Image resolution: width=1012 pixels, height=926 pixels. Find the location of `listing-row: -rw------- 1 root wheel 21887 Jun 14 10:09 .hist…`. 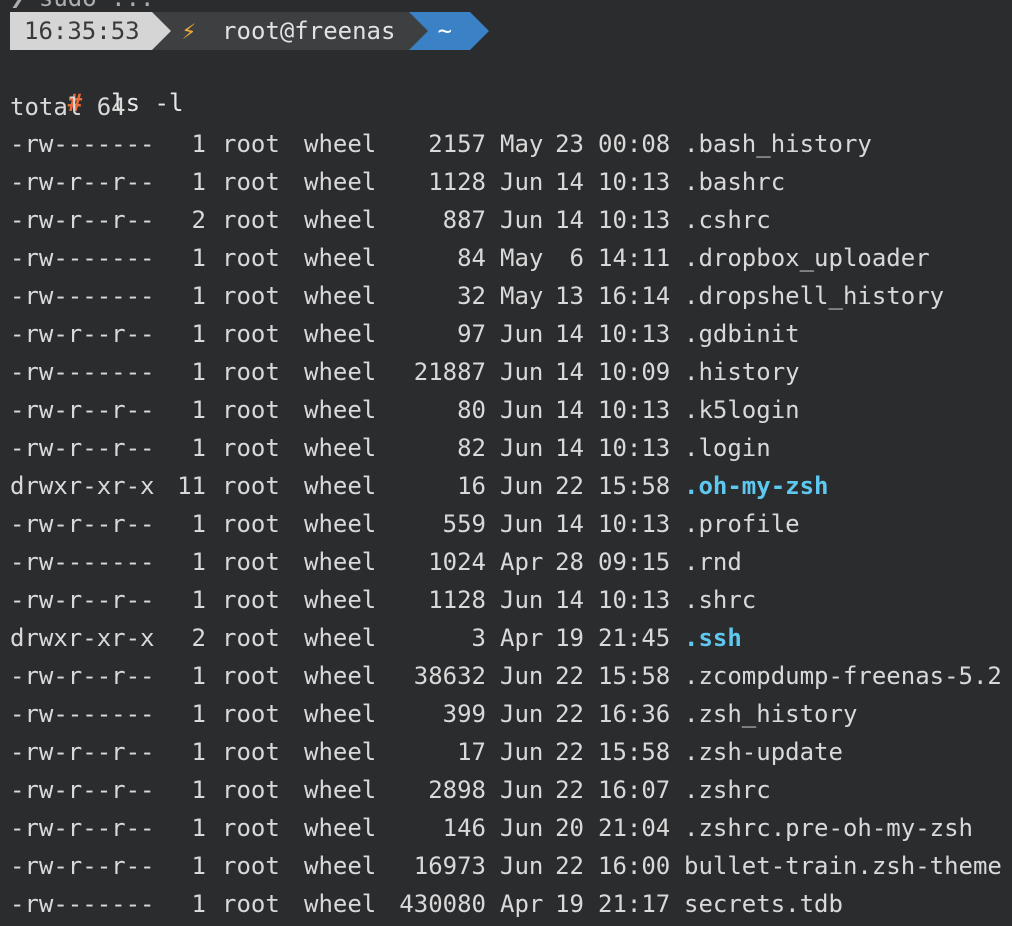

listing-row: -rw------- 1 root wheel 21887 Jun 14 10:09 .hist… is located at coordinates (506, 375).